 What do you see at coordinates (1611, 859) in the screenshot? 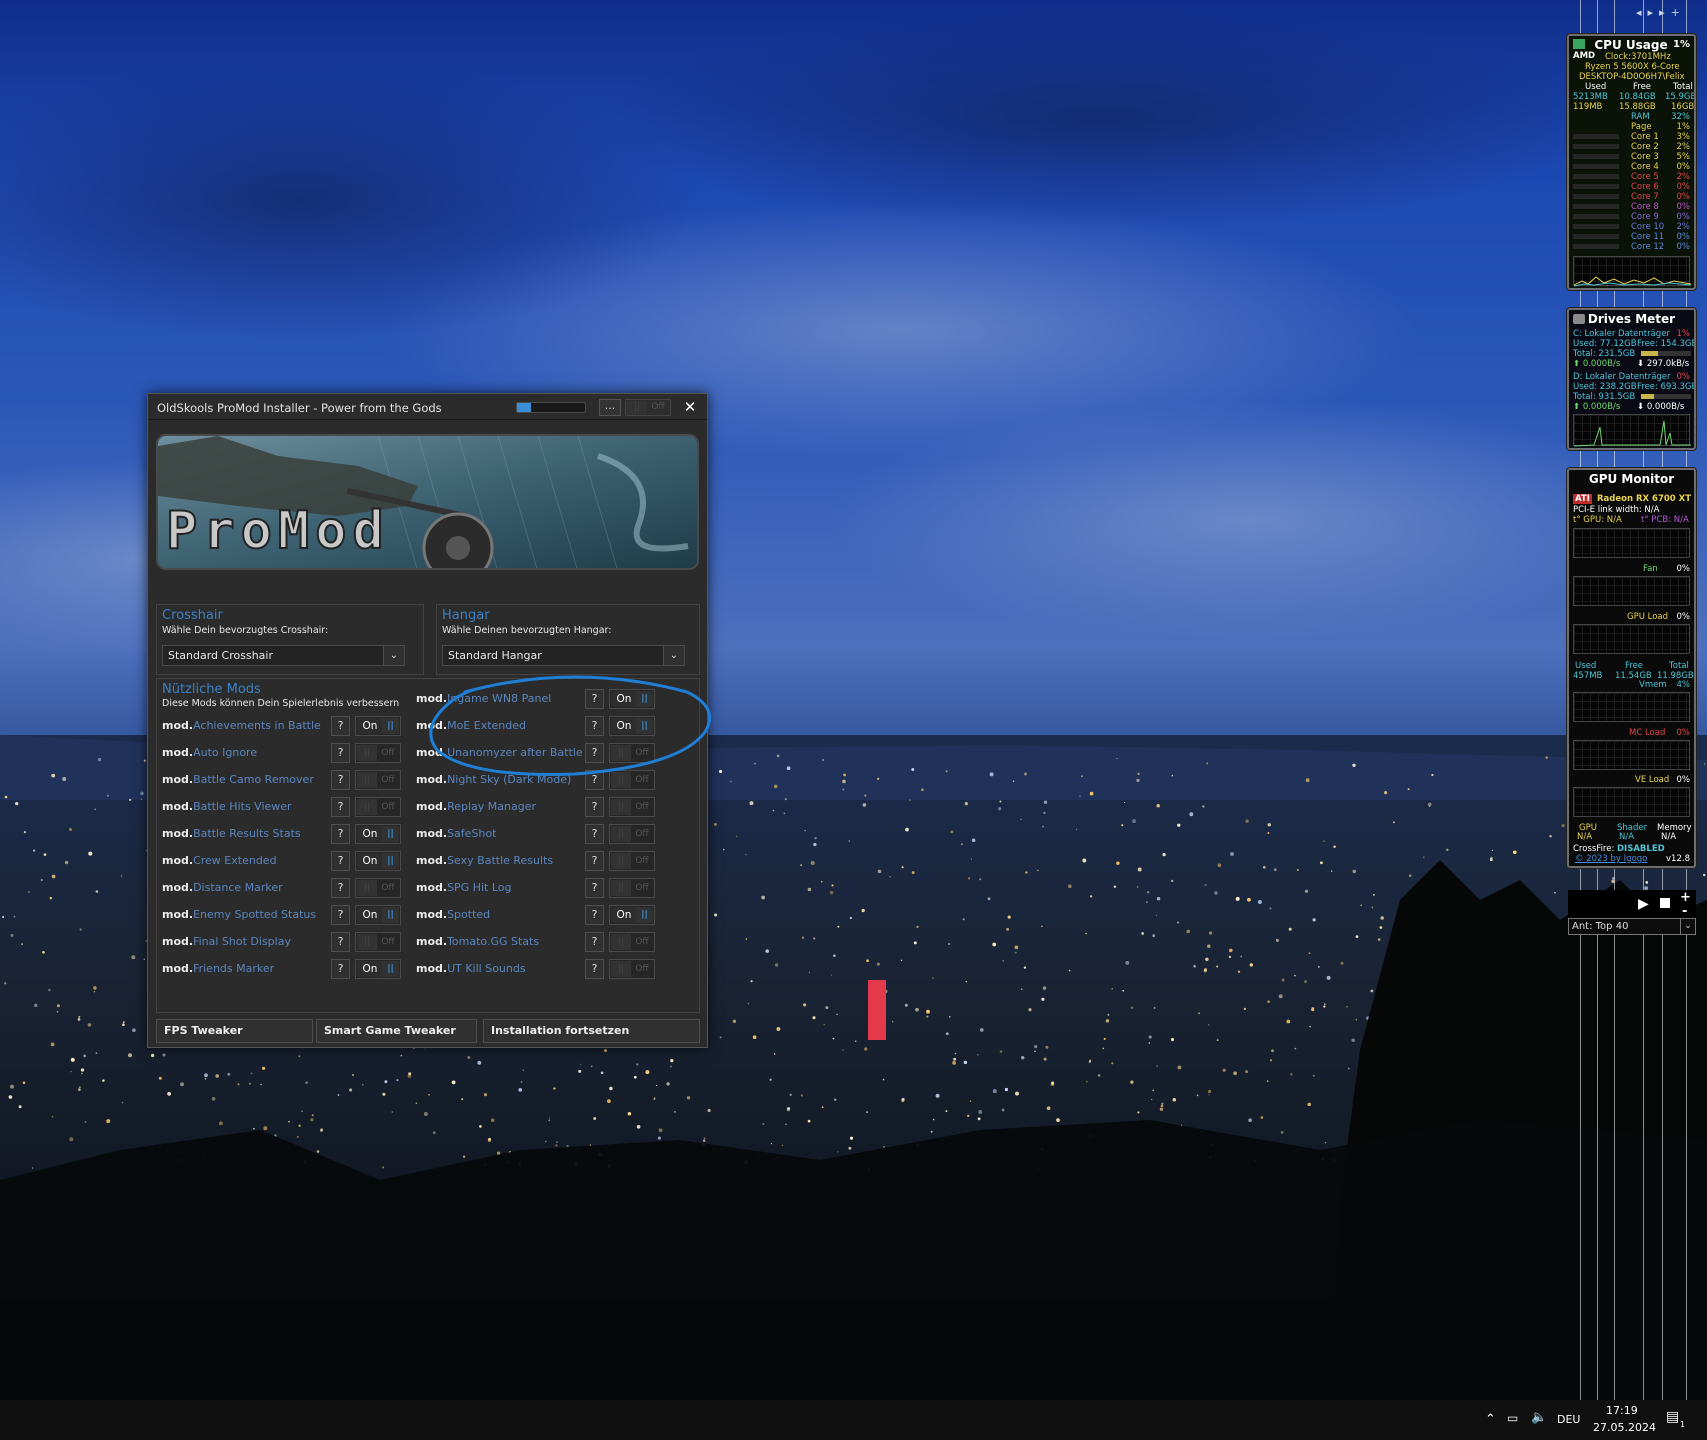
I see `credit-link: © 2023 by Igogo` at bounding box center [1611, 859].